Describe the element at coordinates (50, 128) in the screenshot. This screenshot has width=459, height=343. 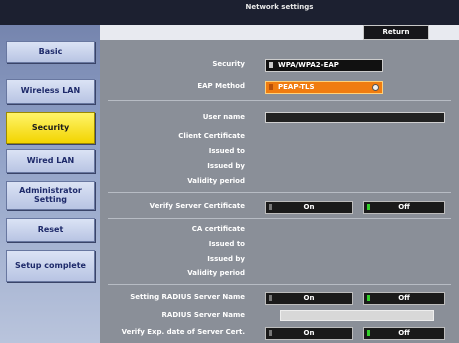
I see `sidebar-item-security: Security` at that location.